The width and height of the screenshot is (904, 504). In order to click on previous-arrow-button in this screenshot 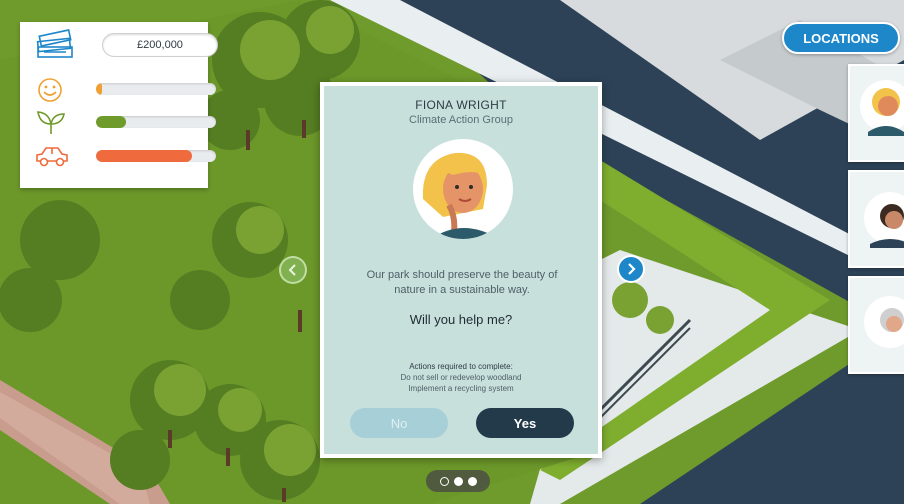, I will do `click(293, 270)`.